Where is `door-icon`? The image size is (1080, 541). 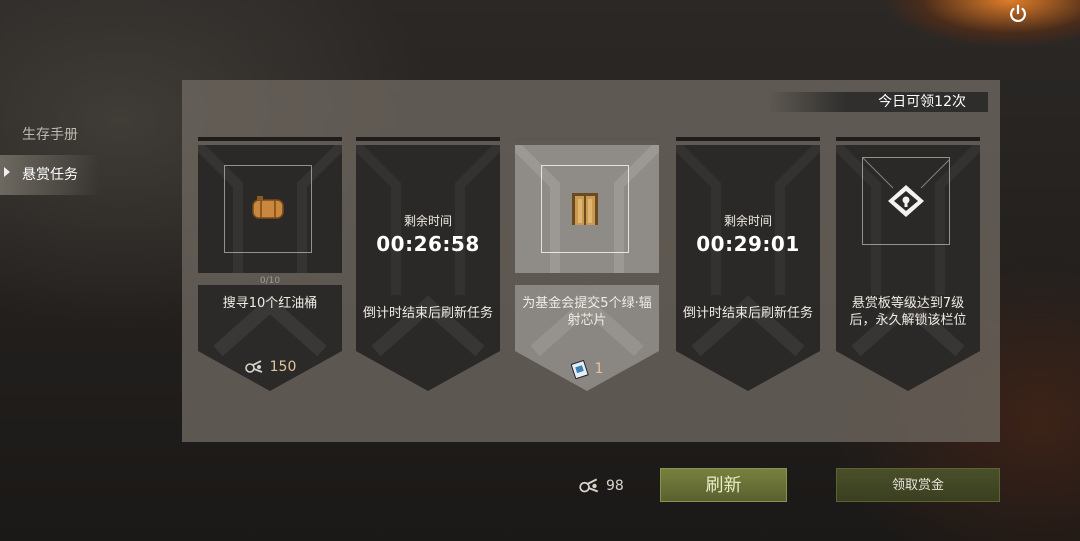
door-icon is located at coordinates (585, 209).